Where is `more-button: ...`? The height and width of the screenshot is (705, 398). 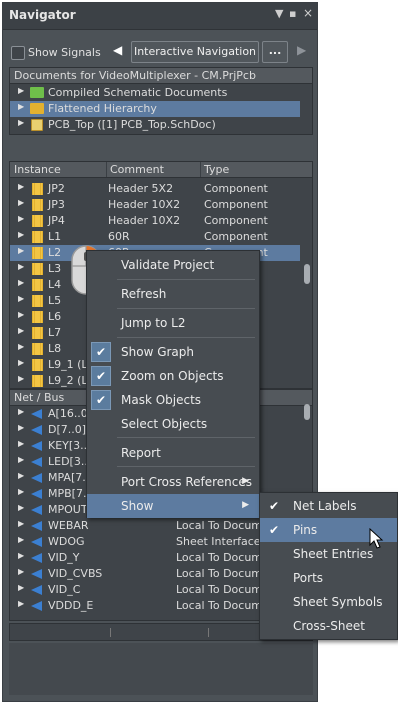 more-button: ... is located at coordinates (275, 52).